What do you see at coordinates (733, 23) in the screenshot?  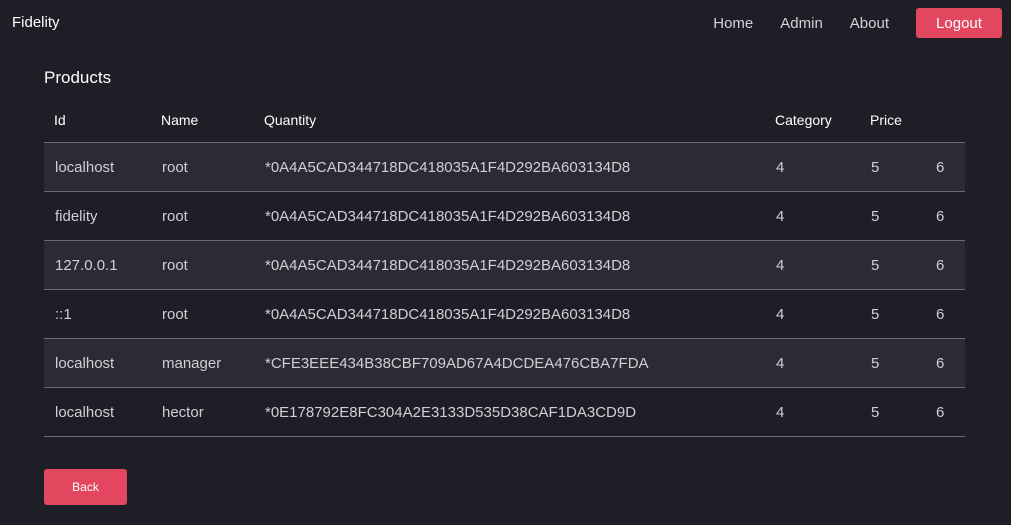 I see `nav-link-home: Home` at bounding box center [733, 23].